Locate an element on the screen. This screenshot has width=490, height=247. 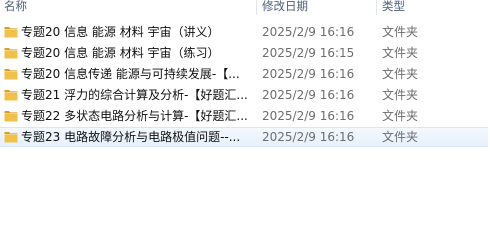
list-item: 专题20 信息 能源 材料 宇宙（讲义） 2025/2/9 16:16 文件夹 is located at coordinates (245, 32).